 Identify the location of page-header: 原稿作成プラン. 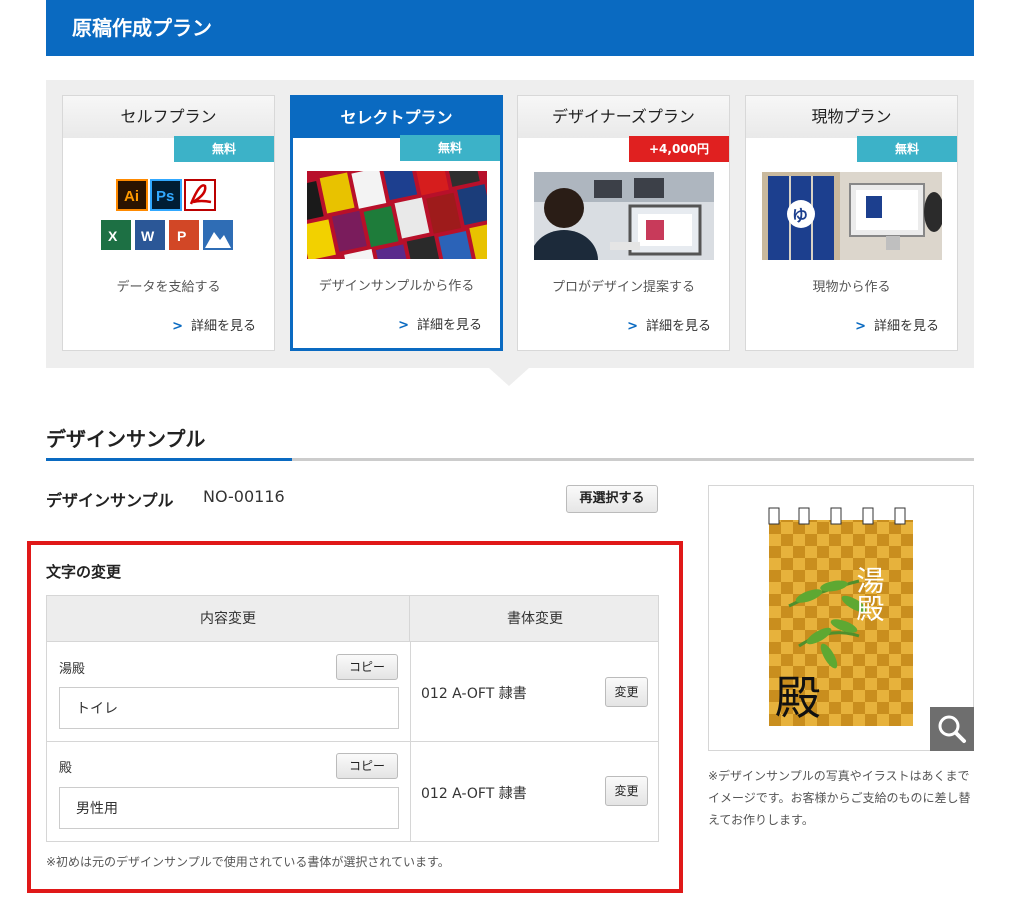
(510, 28).